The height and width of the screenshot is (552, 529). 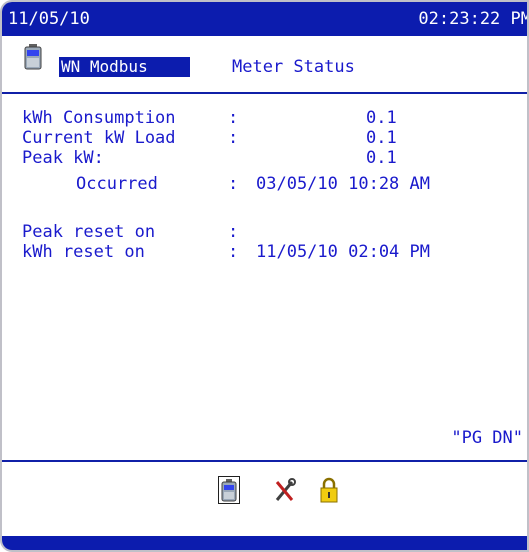 I want to click on peak-reset-label: Peak reset on, so click(x=89, y=232).